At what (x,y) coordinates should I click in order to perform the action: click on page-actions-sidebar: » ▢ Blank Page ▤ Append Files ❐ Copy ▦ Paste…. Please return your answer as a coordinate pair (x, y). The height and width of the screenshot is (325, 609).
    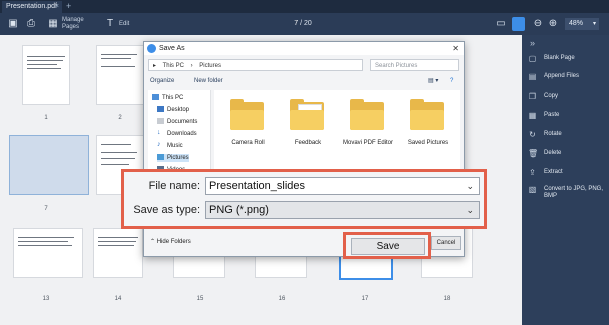
    Looking at the image, I should click on (565, 180).